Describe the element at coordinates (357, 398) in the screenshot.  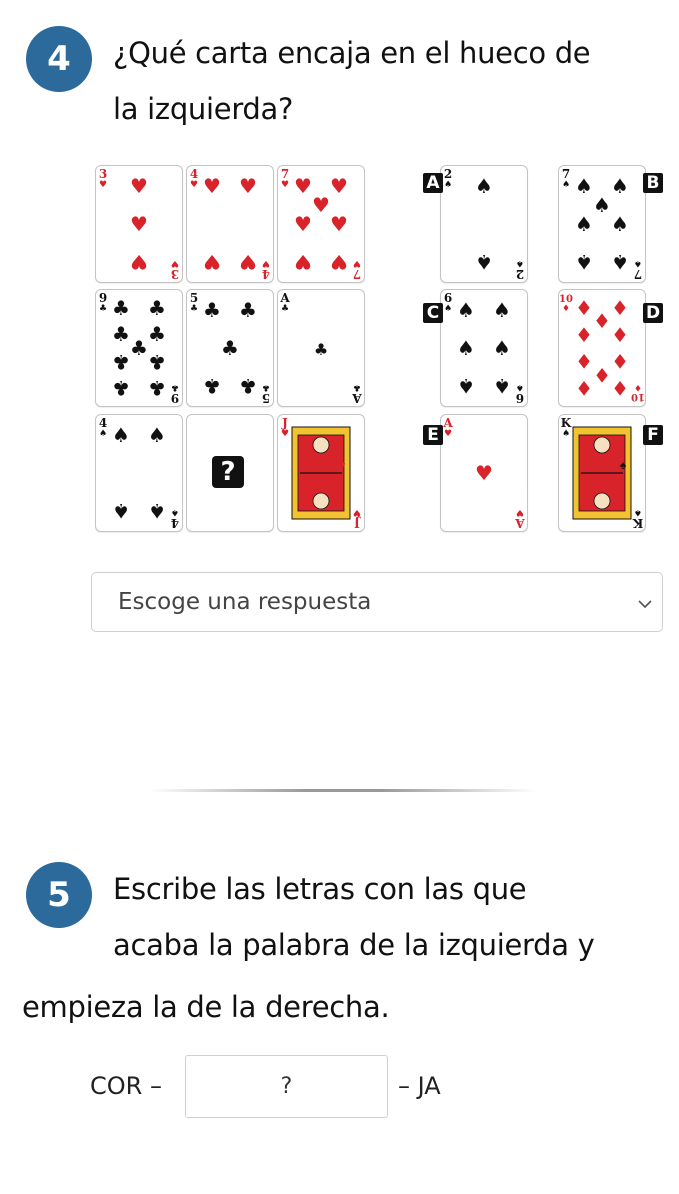
I see `grid-card-6-rank-label: A` at that location.